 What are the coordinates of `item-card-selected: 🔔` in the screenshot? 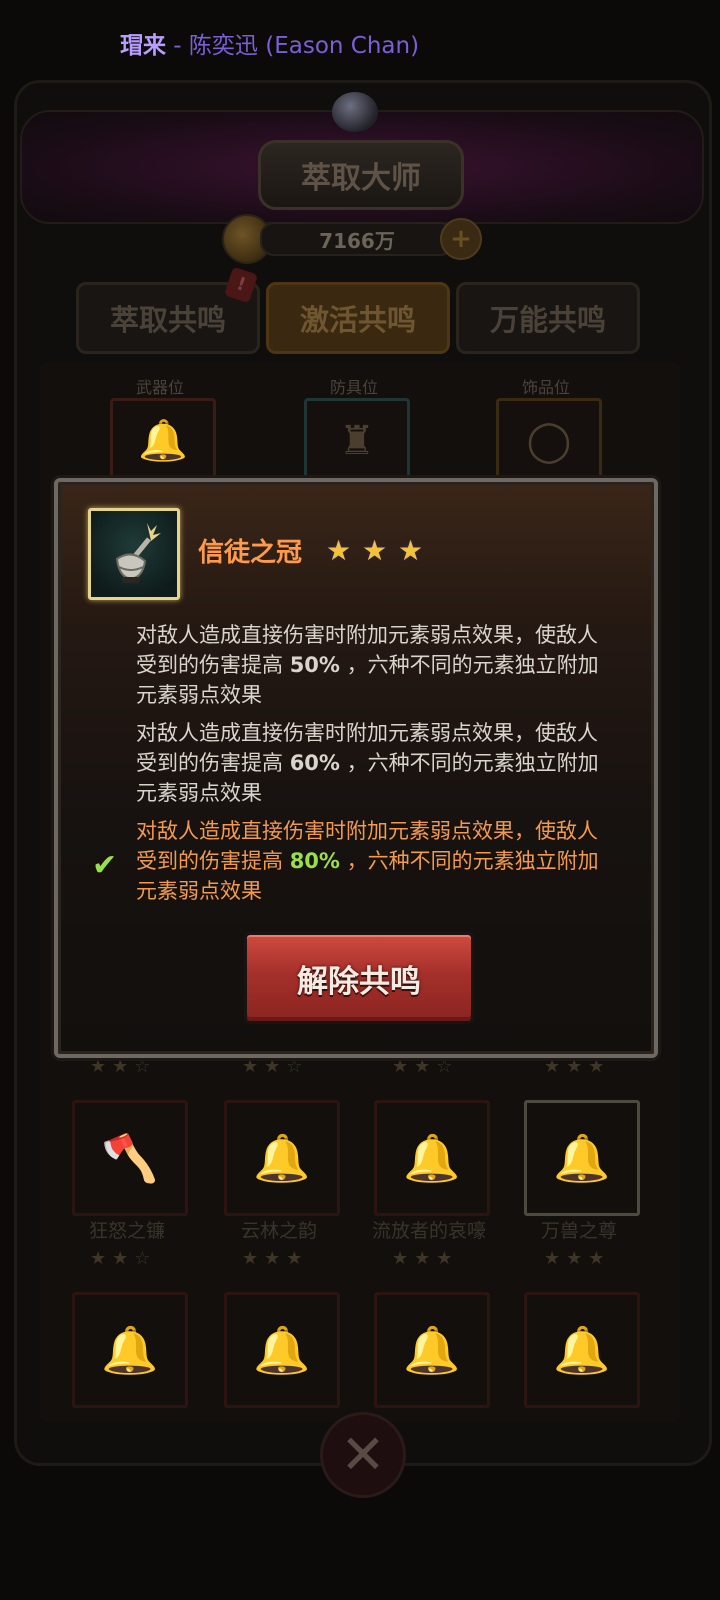 It's located at (582, 1158).